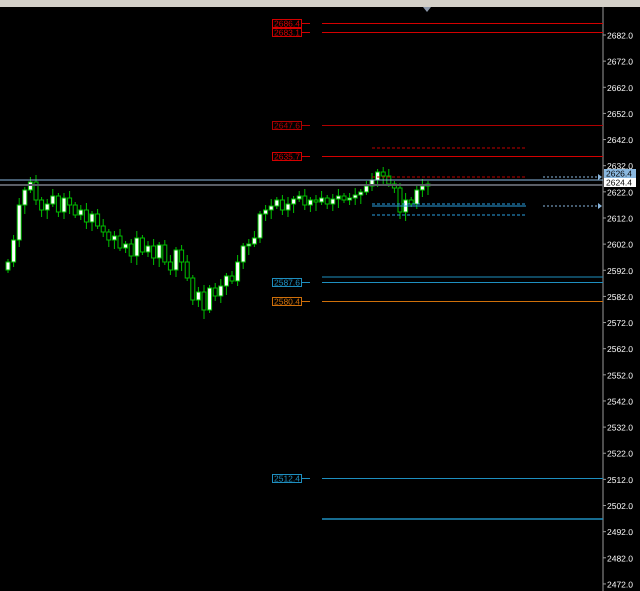 The height and width of the screenshot is (591, 640). Describe the element at coordinates (620, 271) in the screenshot. I see `axis-tick-label: 2592.0` at that location.